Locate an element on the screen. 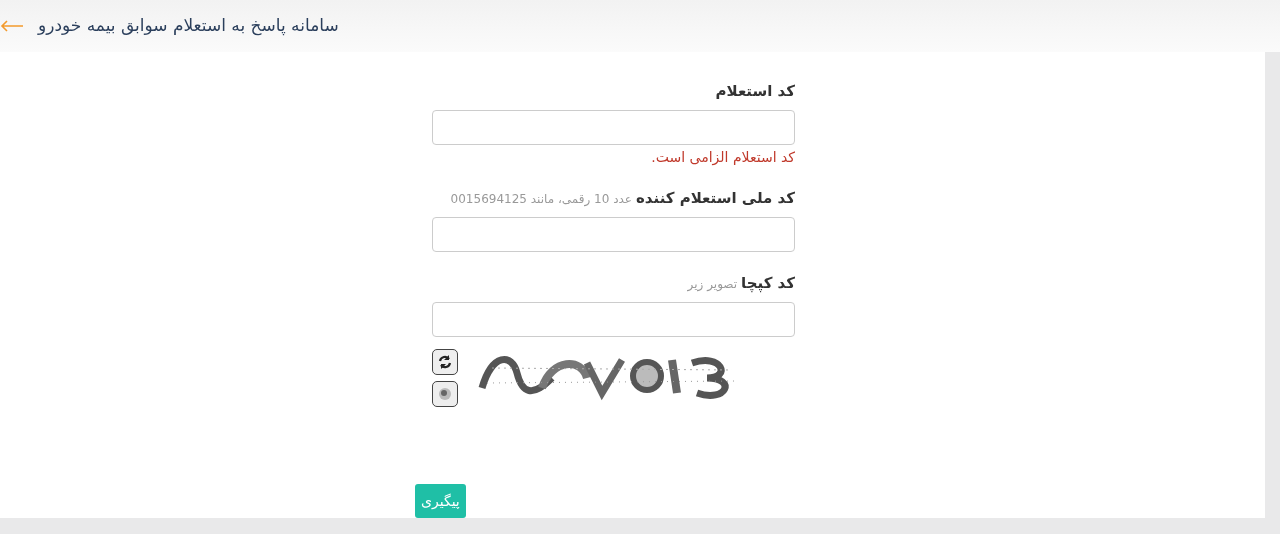  speaker-icon is located at coordinates (445, 394).